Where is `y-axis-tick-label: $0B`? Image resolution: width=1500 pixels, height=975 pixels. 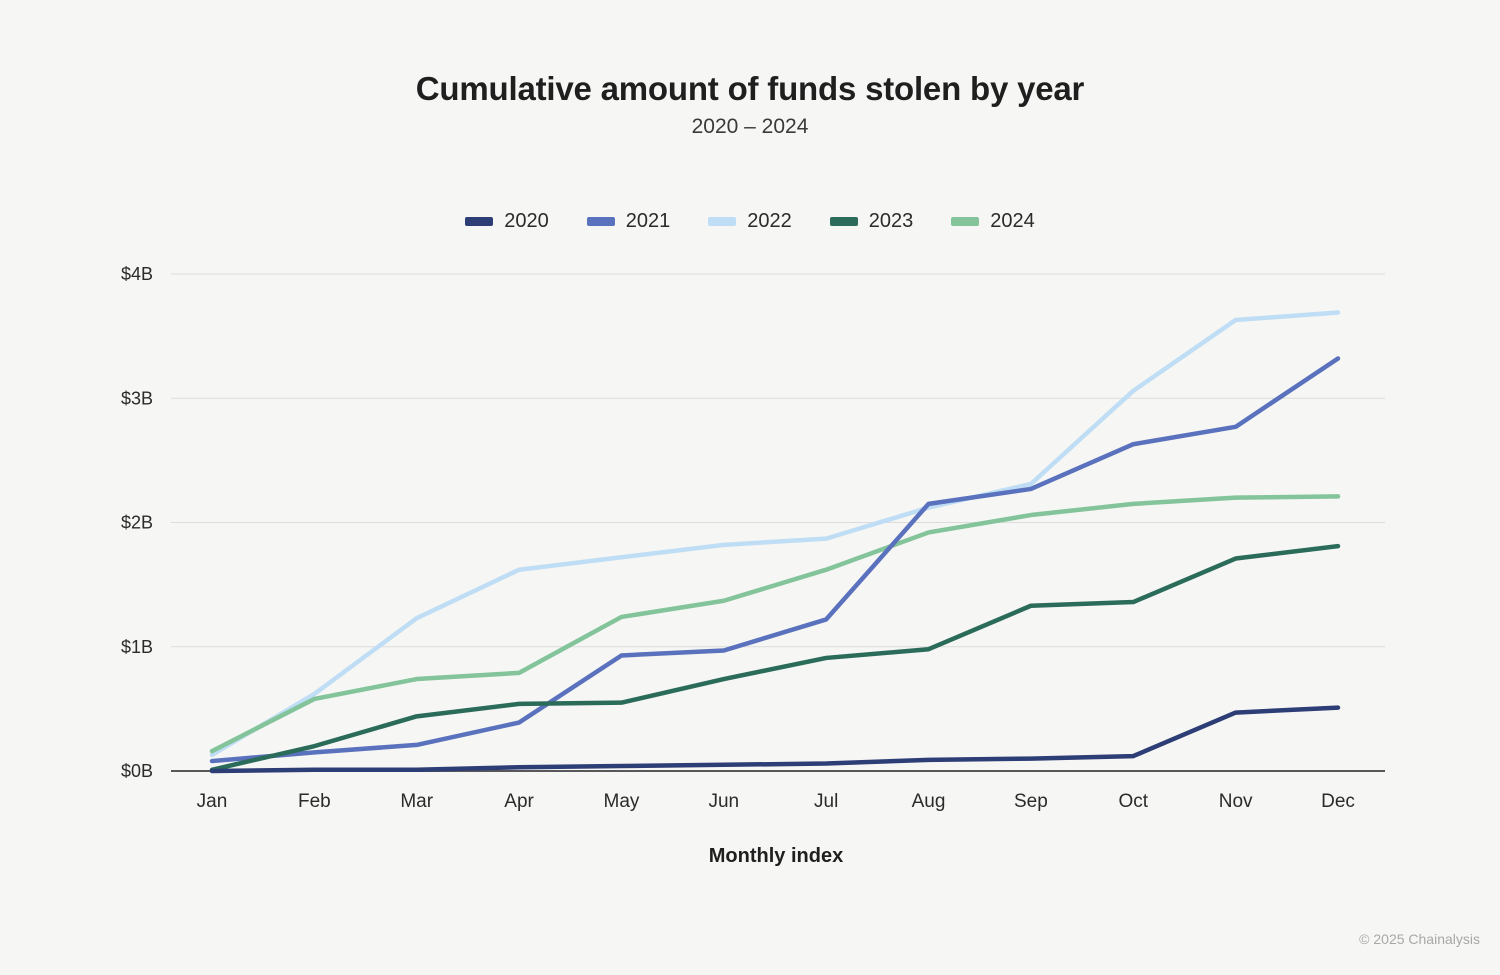
y-axis-tick-label: $0B is located at coordinates (137, 771).